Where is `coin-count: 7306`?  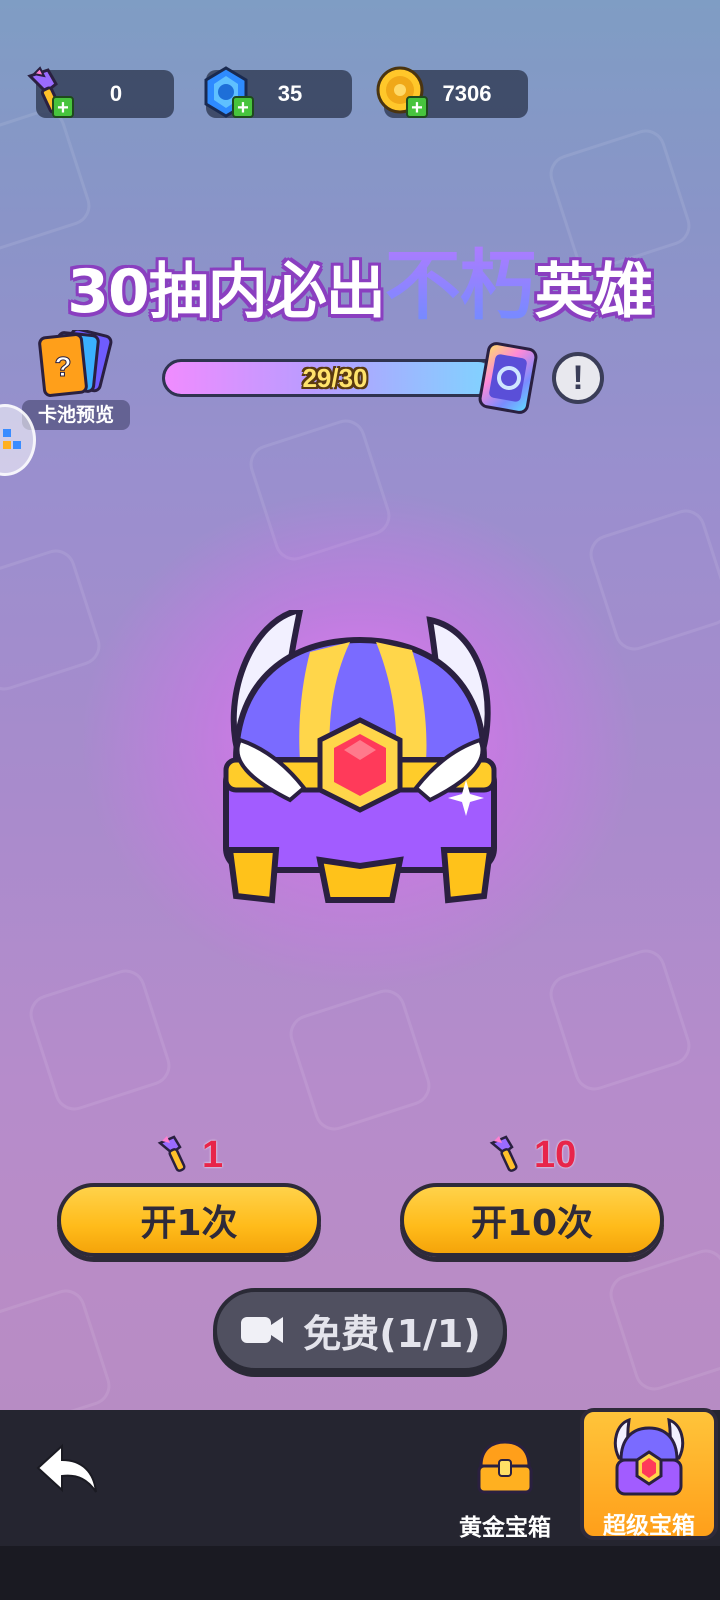 coin-count: 7306 is located at coordinates (467, 93).